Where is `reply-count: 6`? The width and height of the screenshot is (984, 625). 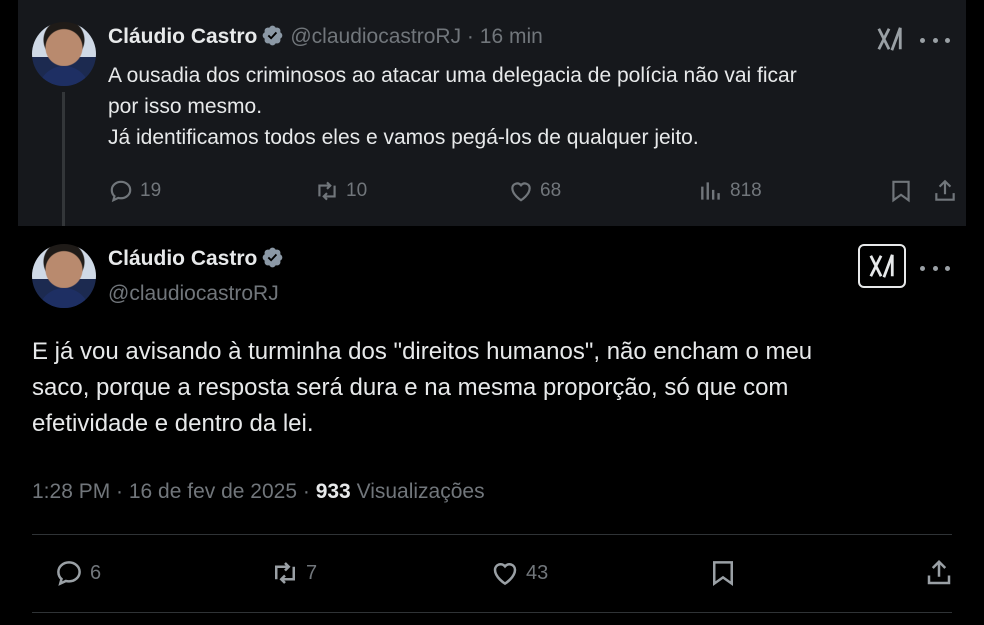
reply-count: 6 is located at coordinates (96, 572).